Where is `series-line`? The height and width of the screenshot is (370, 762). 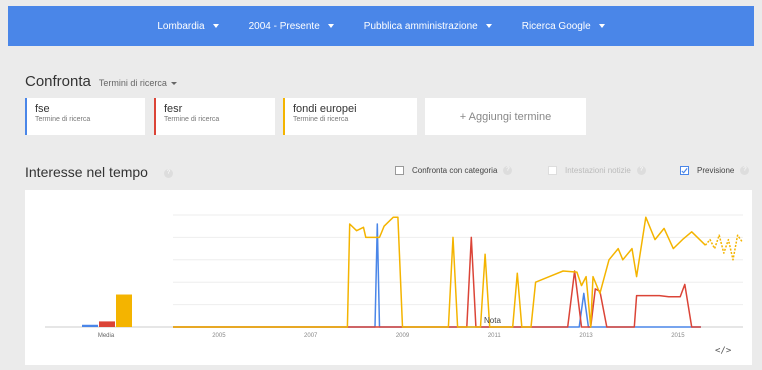 series-line is located at coordinates (723, 247).